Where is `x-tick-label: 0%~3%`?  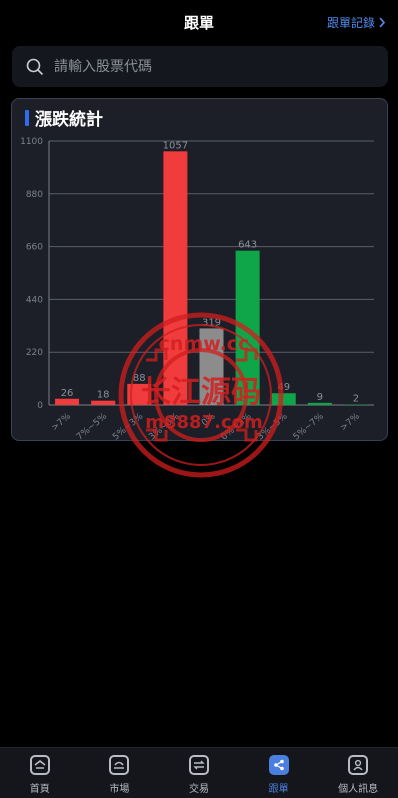
x-tick-label: 0%~3% is located at coordinates (236, 426).